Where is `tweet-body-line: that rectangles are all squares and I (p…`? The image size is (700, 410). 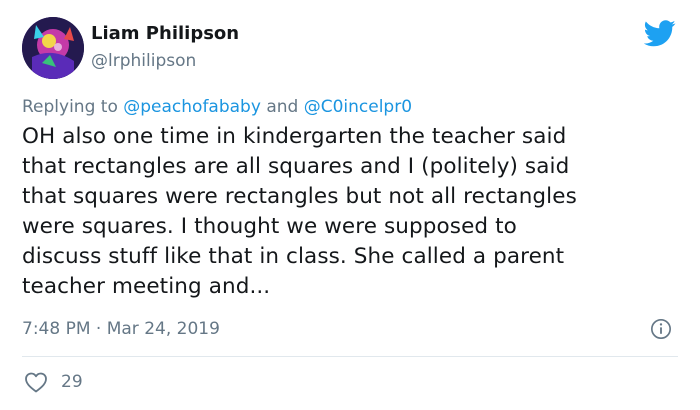 tweet-body-line: that rectangles are all squares and I (p… is located at coordinates (296, 166).